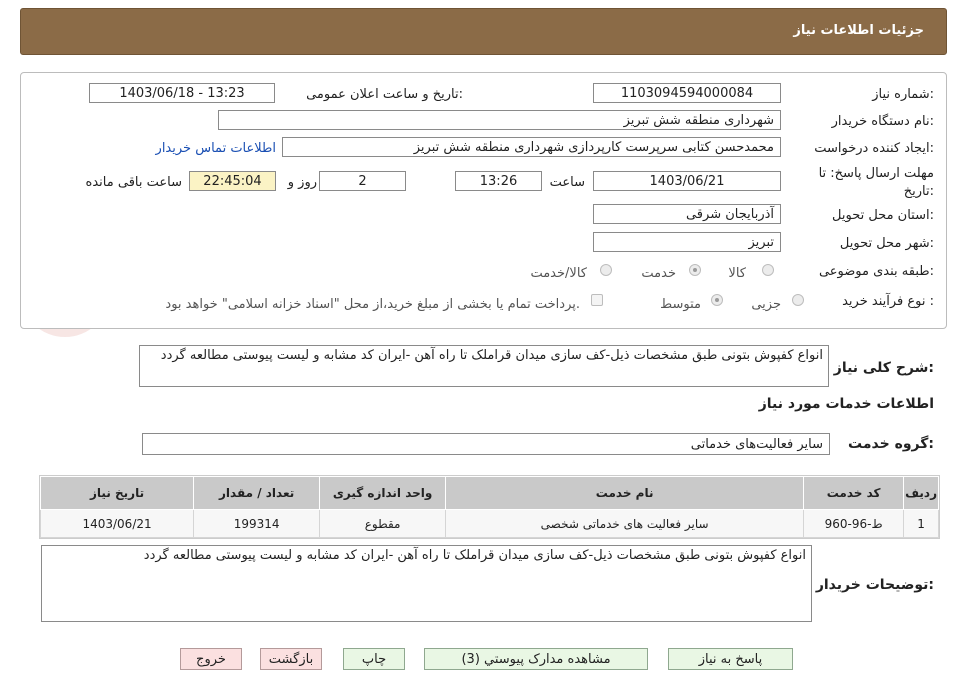 The width and height of the screenshot is (953, 691). Describe the element at coordinates (876, 271) in the screenshot. I see `category-label: طبقه بندی موضوعی:` at that location.